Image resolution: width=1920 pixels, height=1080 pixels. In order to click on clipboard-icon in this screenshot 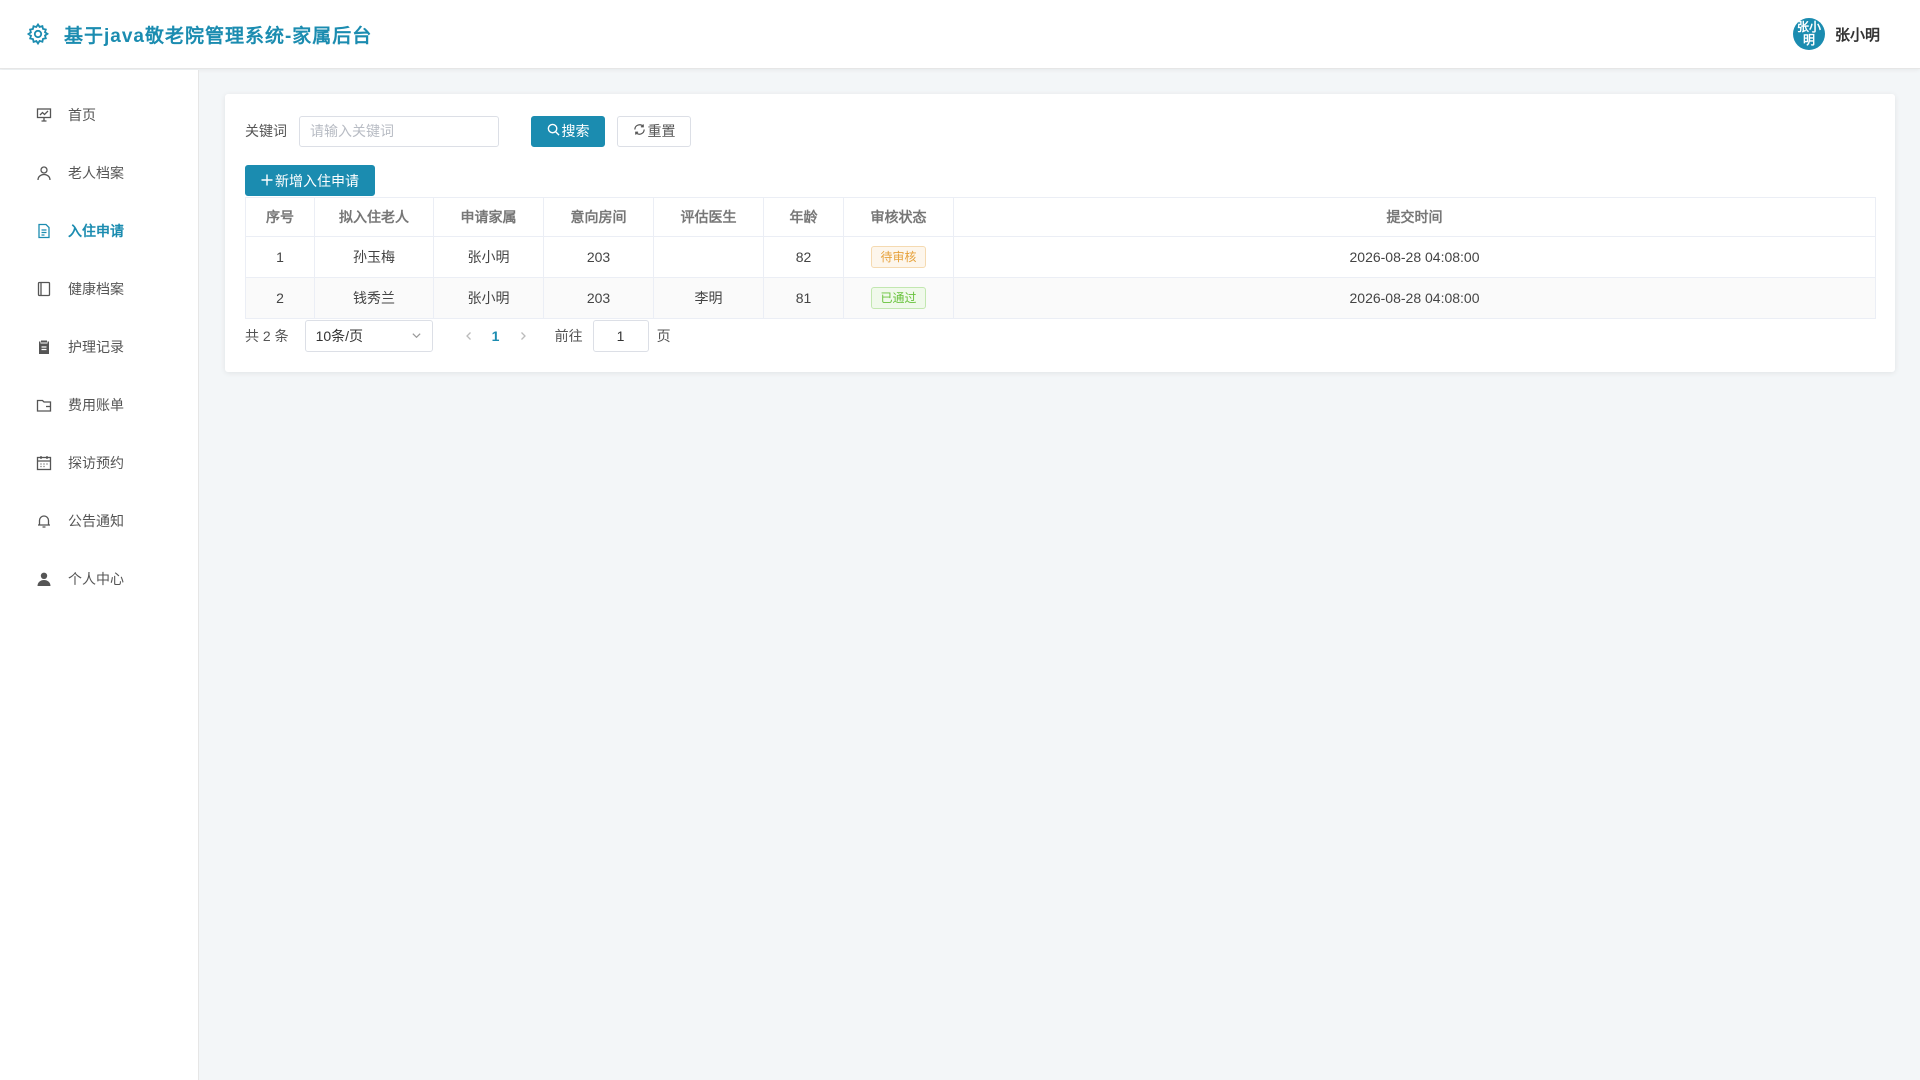, I will do `click(44, 347)`.